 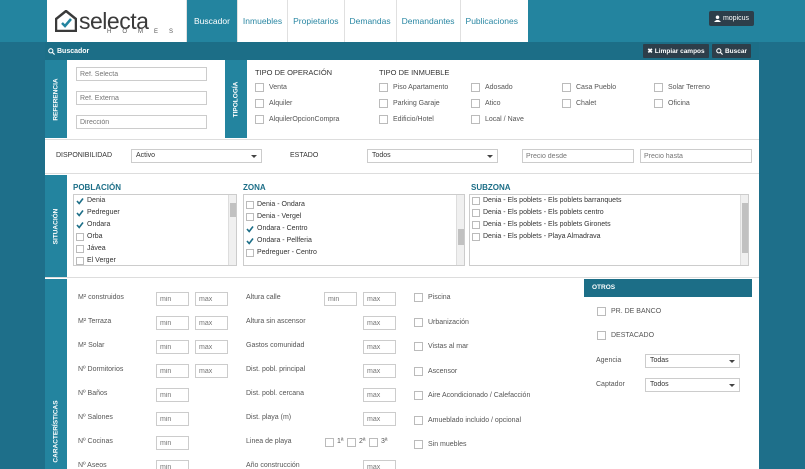 What do you see at coordinates (427, 21) in the screenshot?
I see `nav-demandantes: Demandantes` at bounding box center [427, 21].